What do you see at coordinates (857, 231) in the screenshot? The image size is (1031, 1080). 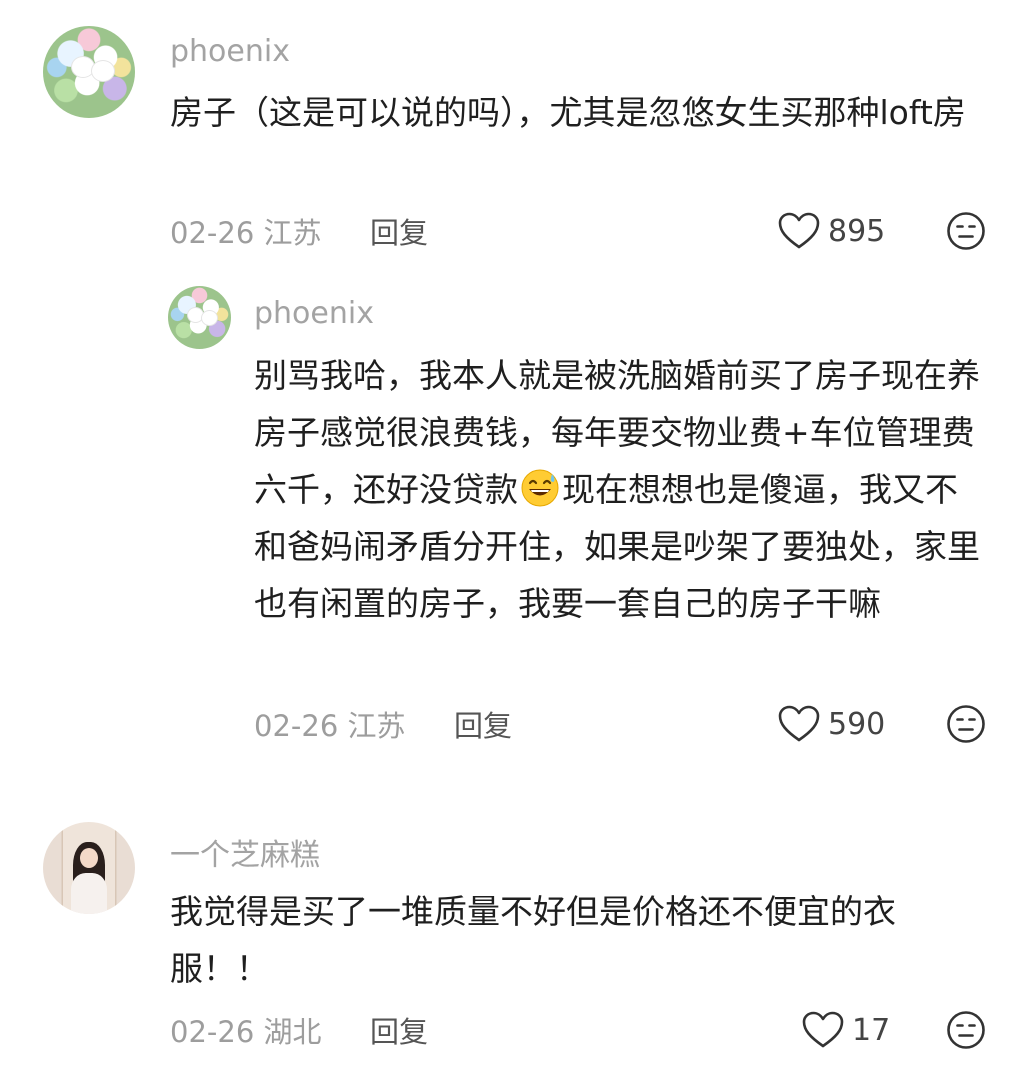 I see `like-count: 895` at bounding box center [857, 231].